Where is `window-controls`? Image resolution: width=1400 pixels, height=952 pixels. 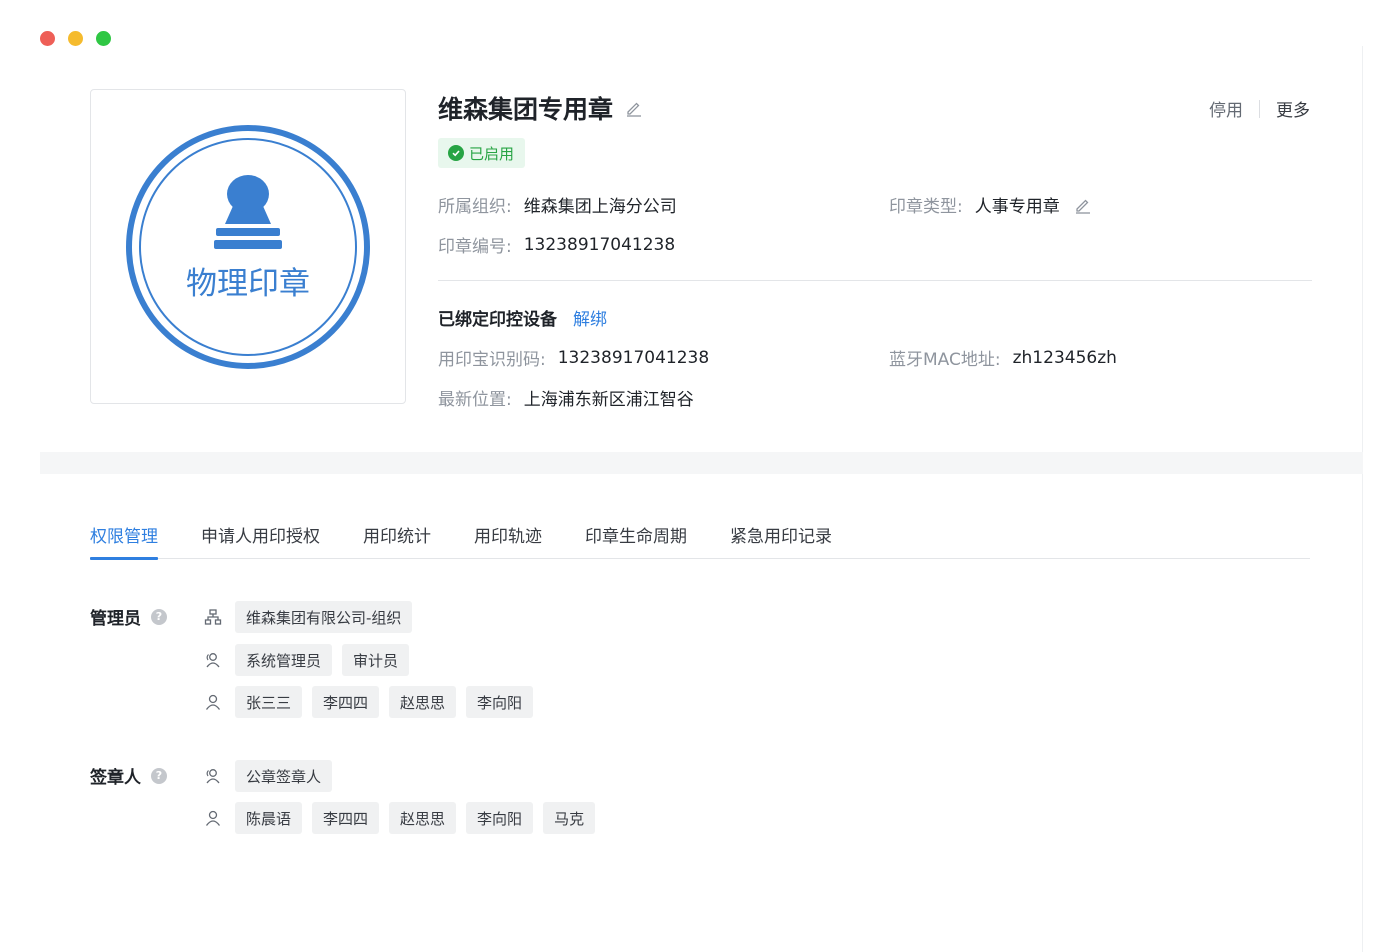 window-controls is located at coordinates (75, 38).